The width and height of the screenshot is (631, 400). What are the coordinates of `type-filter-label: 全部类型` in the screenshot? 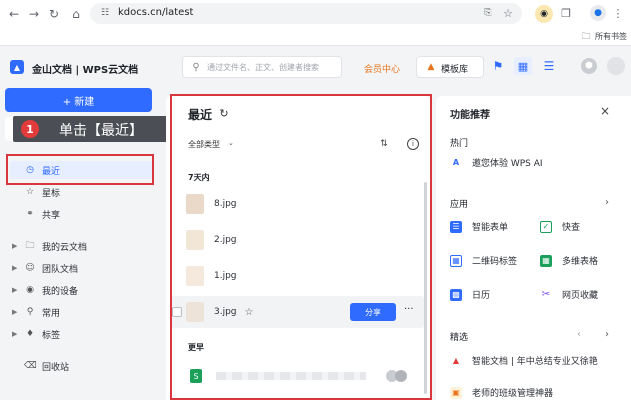 It's located at (204, 144).